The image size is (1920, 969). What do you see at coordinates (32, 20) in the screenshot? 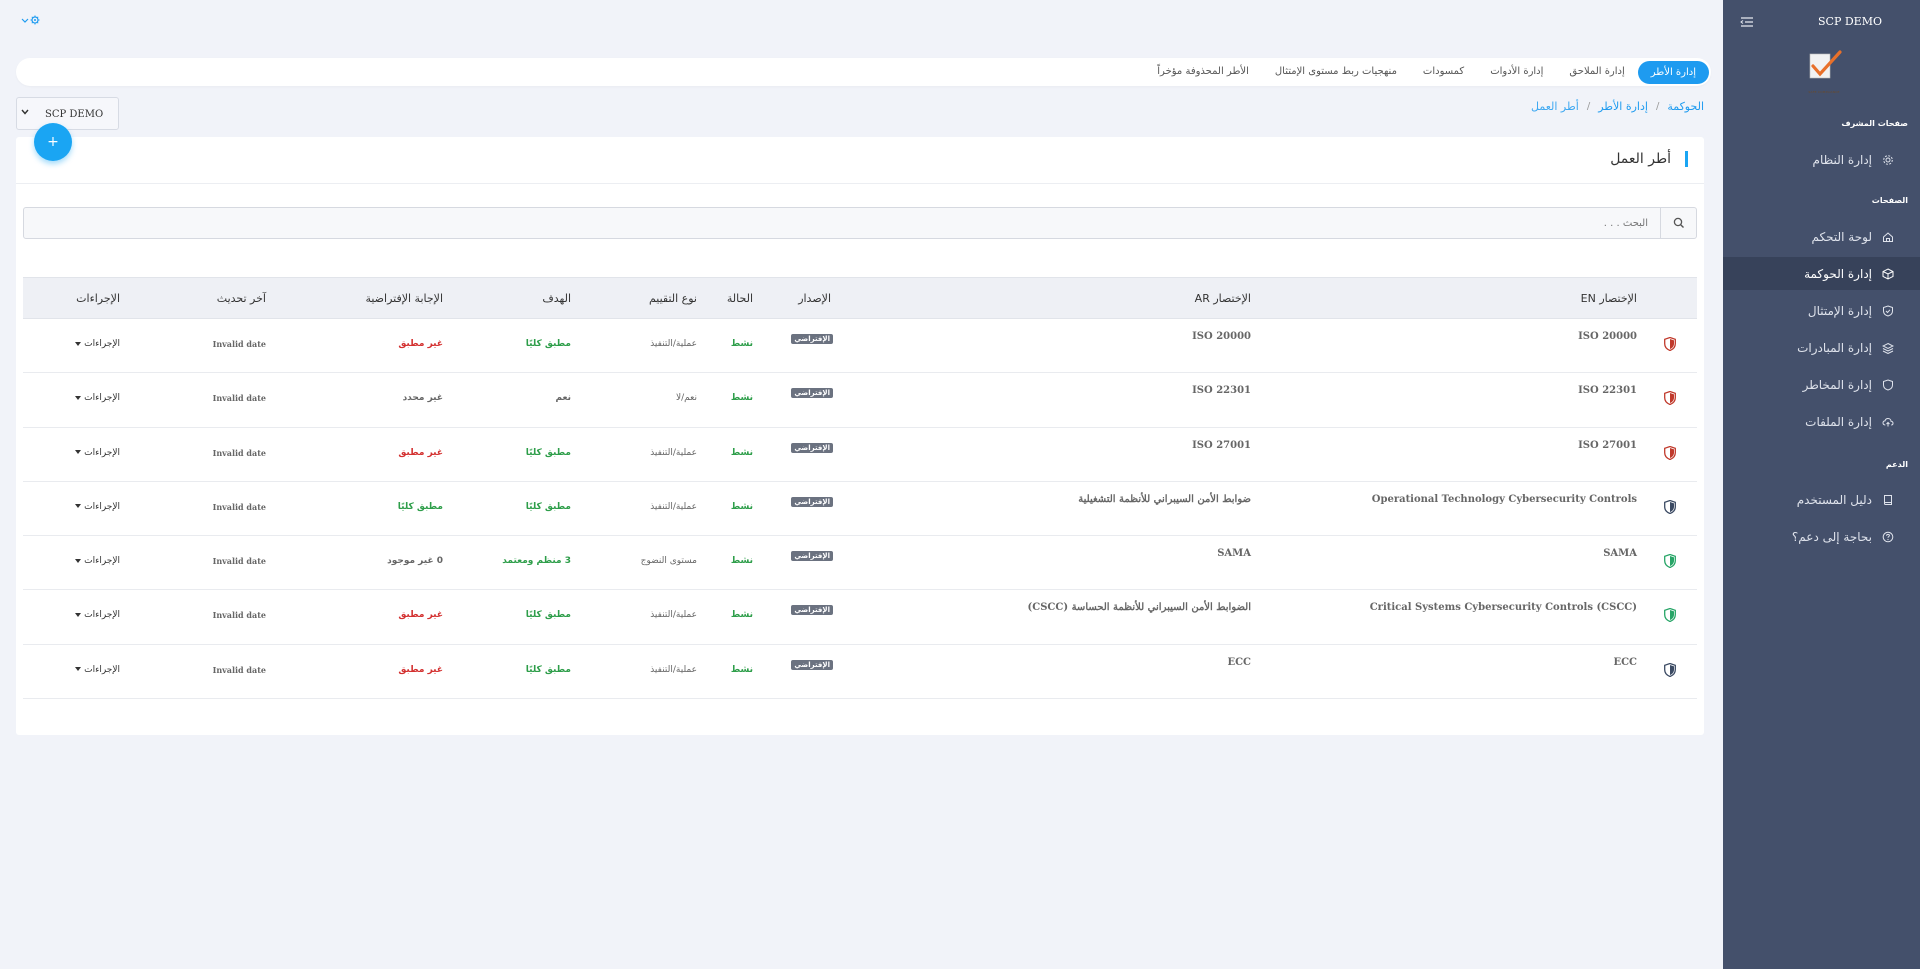
I see `settings-dropdown` at bounding box center [32, 20].